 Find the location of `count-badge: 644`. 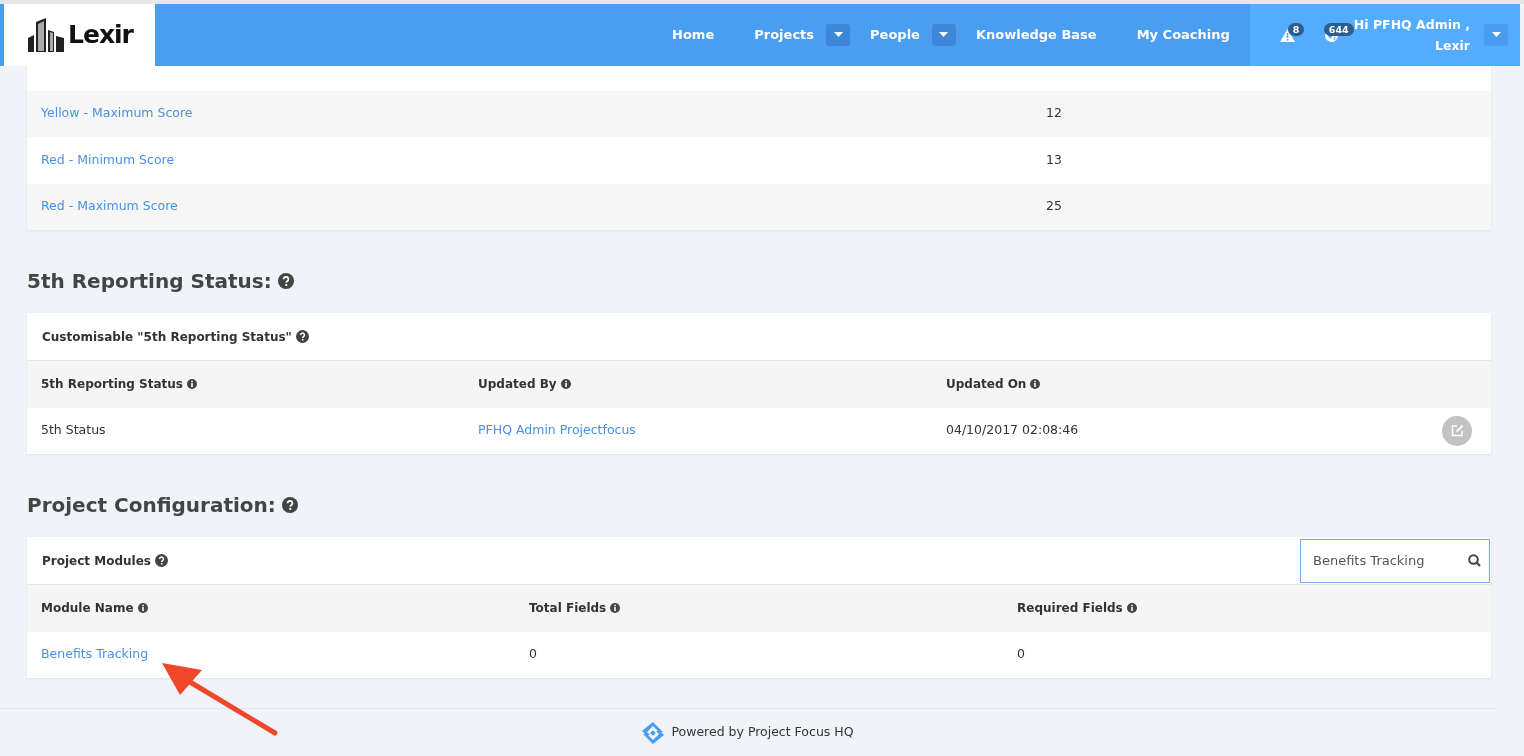

count-badge: 644 is located at coordinates (1338, 29).